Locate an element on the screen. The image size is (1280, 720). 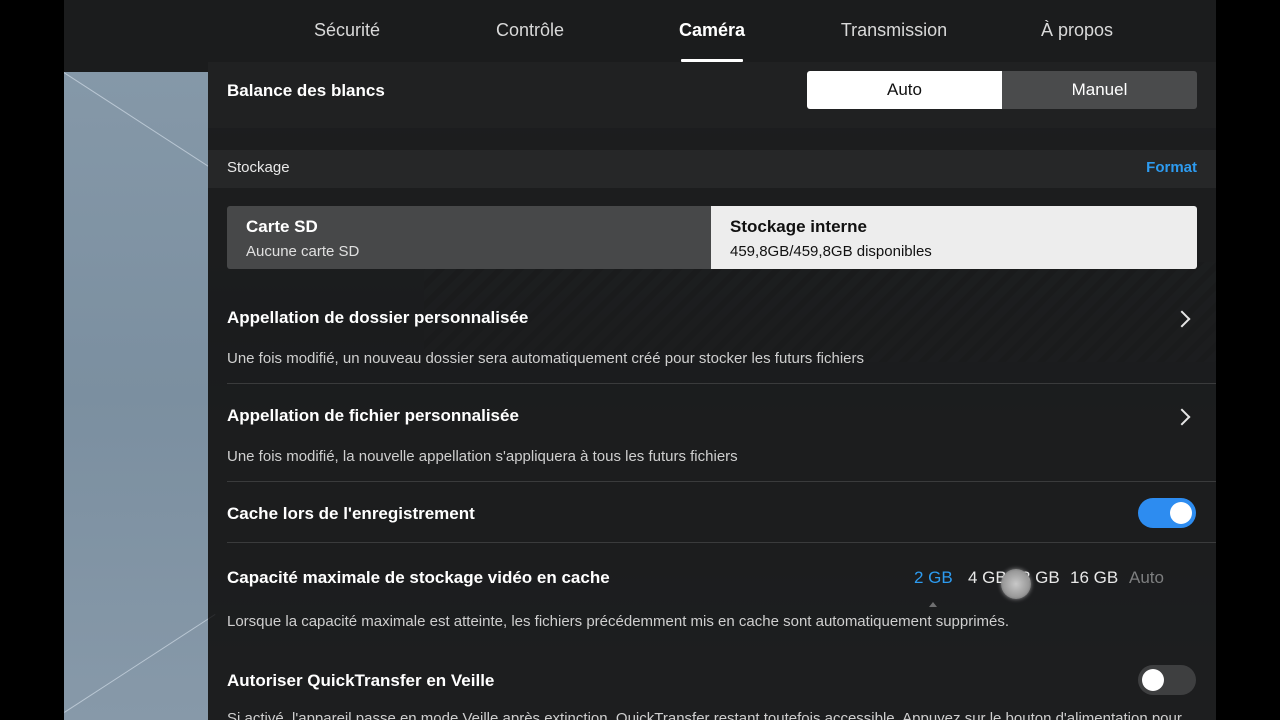
cache-recording-title: Cache lors de l'enregistrement is located at coordinates (351, 513).